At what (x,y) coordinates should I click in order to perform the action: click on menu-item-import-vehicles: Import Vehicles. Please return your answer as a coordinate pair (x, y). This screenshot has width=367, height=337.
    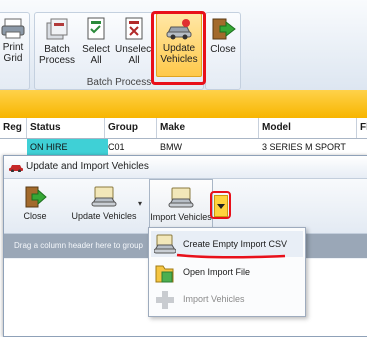
    Looking at the image, I should click on (227, 299).